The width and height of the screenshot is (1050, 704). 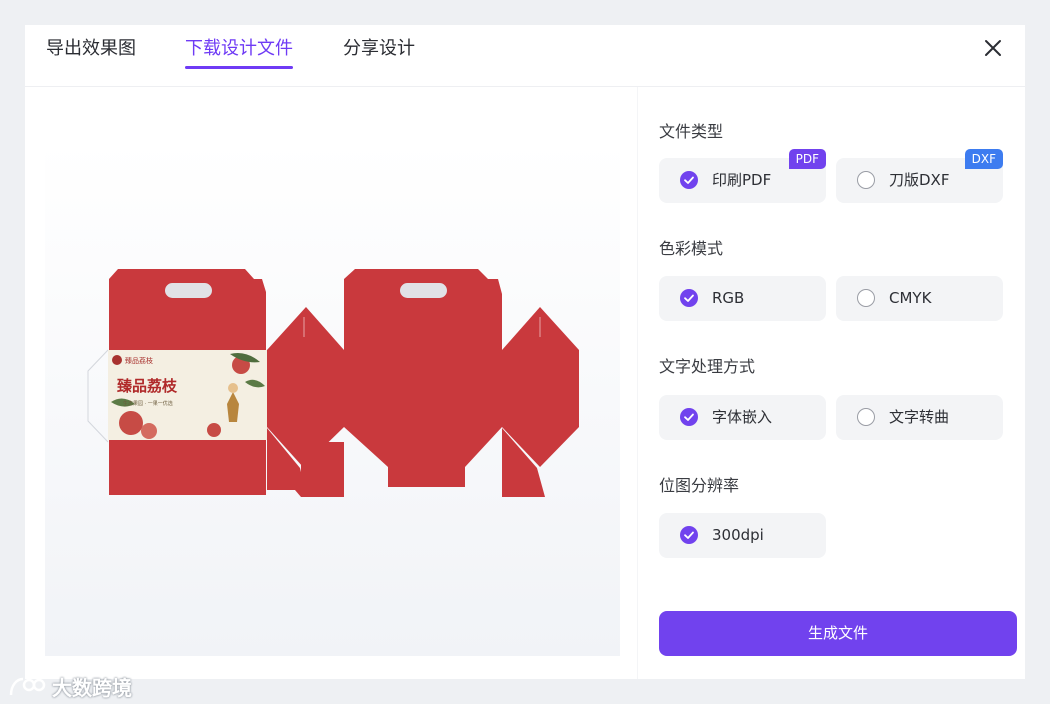 What do you see at coordinates (807, 159) in the screenshot?
I see `pdf-badge: PDF` at bounding box center [807, 159].